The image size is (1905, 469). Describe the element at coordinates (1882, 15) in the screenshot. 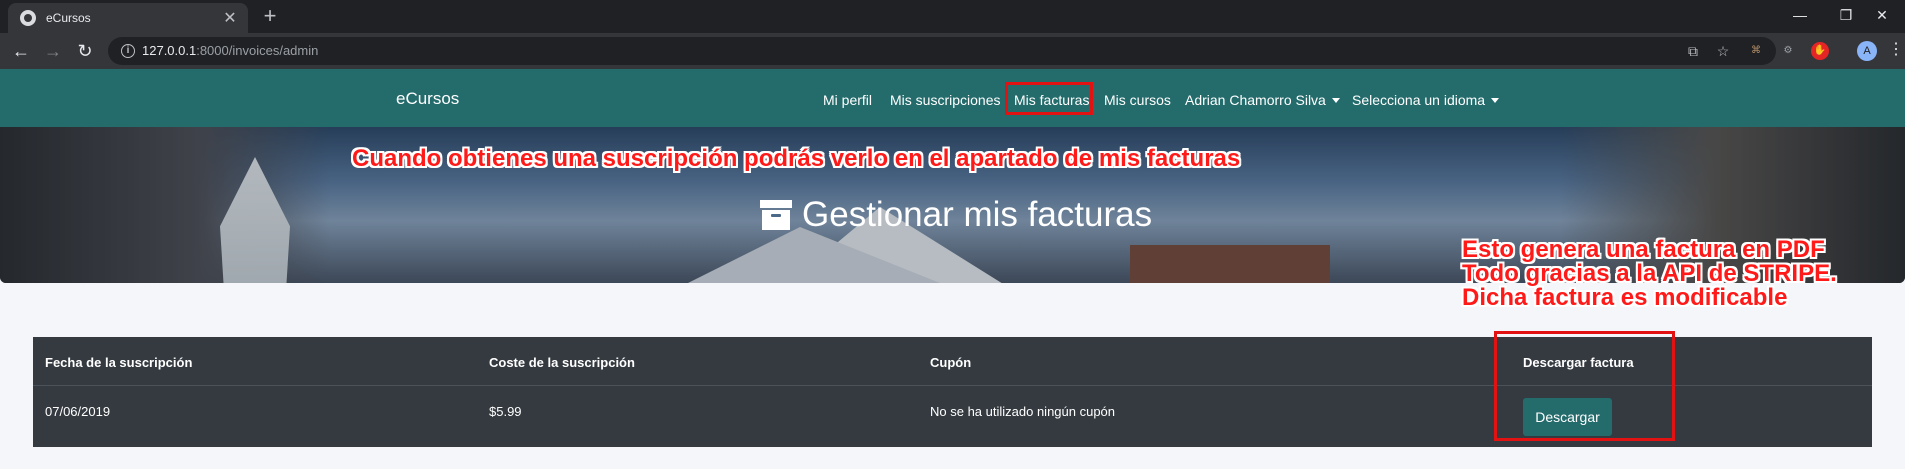

I see `close-window-icon: ✕` at that location.